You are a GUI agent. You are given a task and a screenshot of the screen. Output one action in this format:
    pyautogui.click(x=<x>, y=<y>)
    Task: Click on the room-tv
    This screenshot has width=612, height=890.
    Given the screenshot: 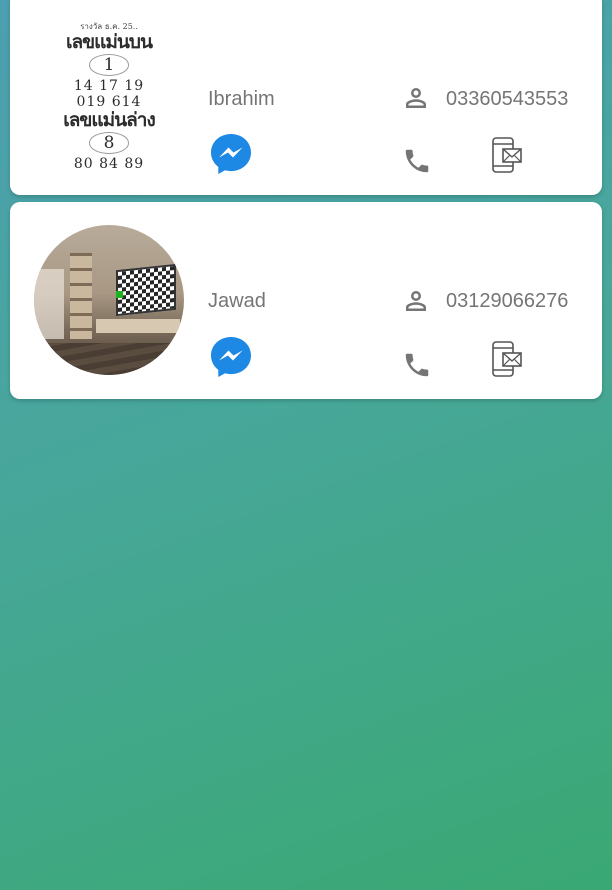 What is the action you would take?
    pyautogui.click(x=146, y=290)
    